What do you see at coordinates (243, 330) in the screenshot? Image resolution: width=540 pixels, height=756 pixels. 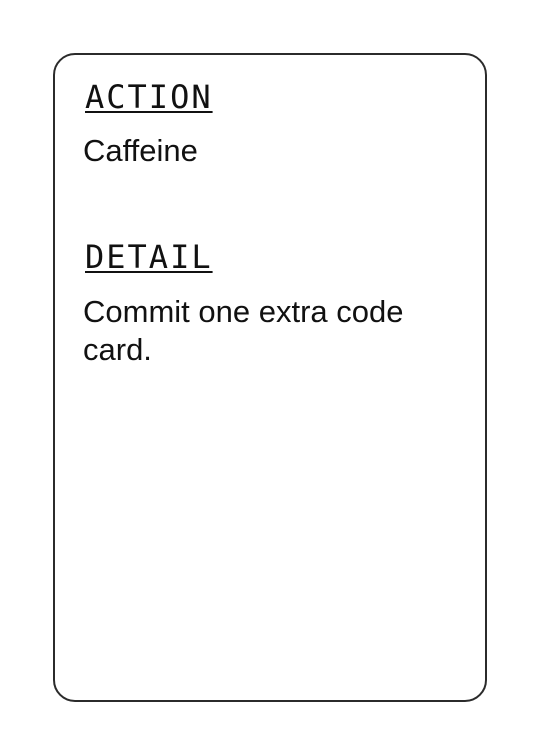 I see `detail-value: Commit one extra code card.` at bounding box center [243, 330].